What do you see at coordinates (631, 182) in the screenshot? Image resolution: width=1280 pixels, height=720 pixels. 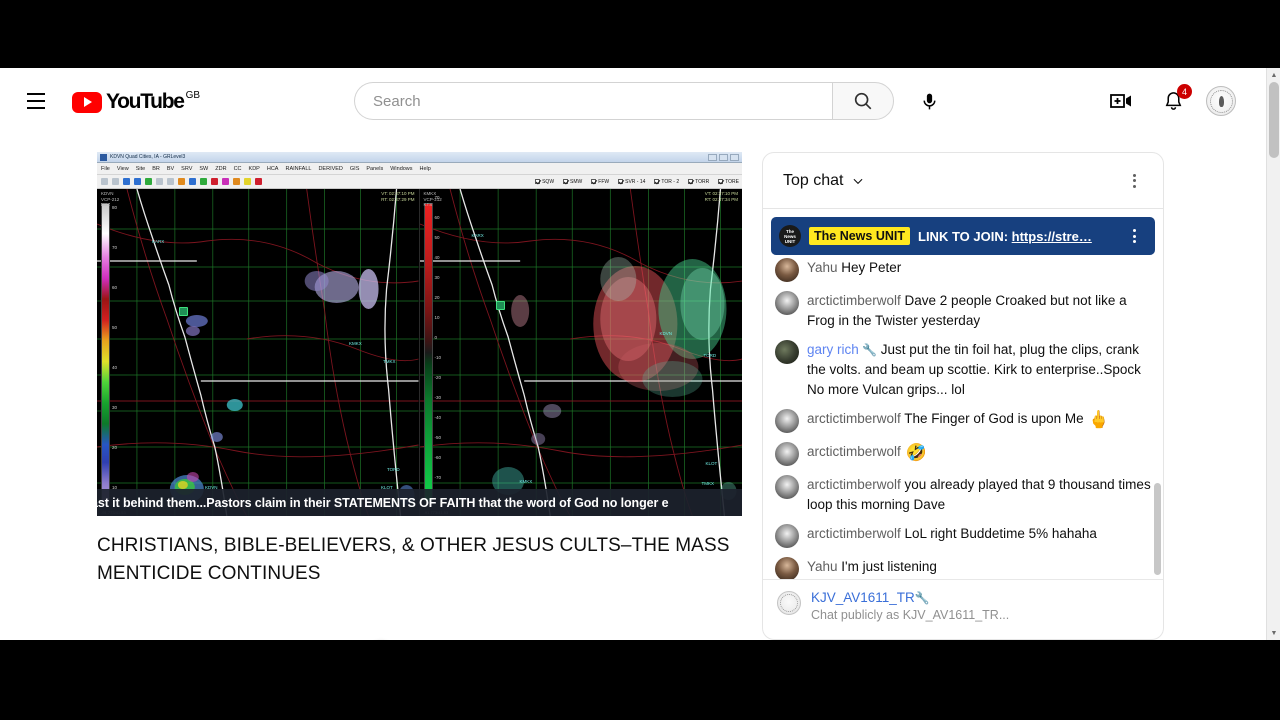 I see `checkbox-svr: SVR - 14` at bounding box center [631, 182].